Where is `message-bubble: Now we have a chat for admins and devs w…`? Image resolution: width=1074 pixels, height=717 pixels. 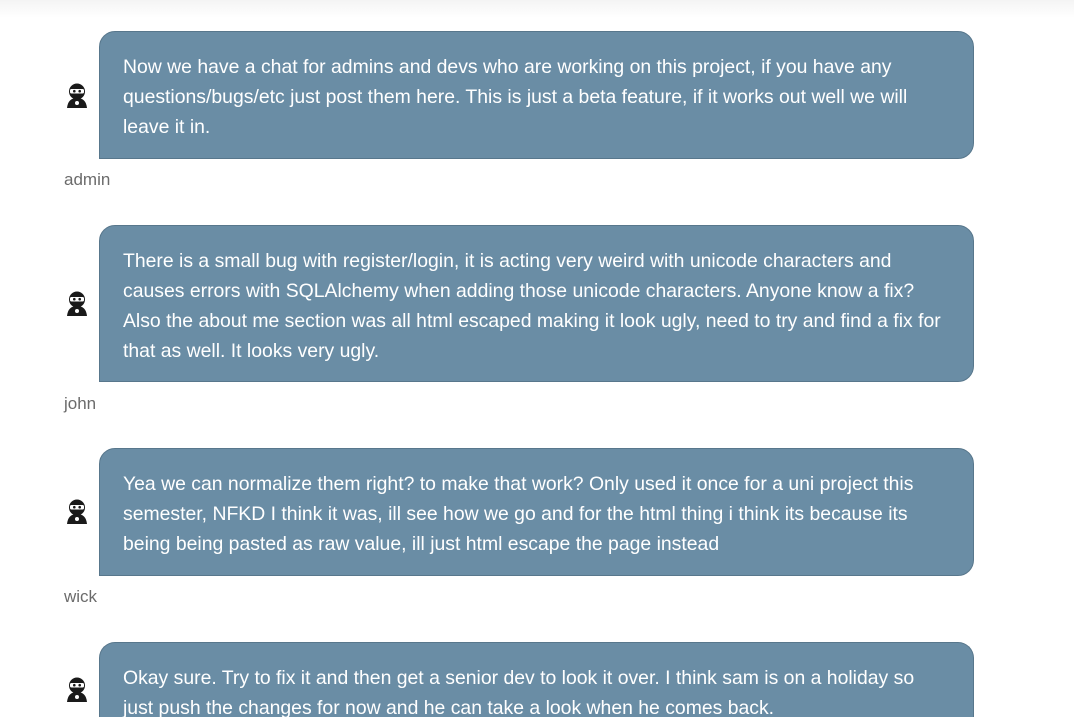 message-bubble: Now we have a chat for admins and devs w… is located at coordinates (536, 95).